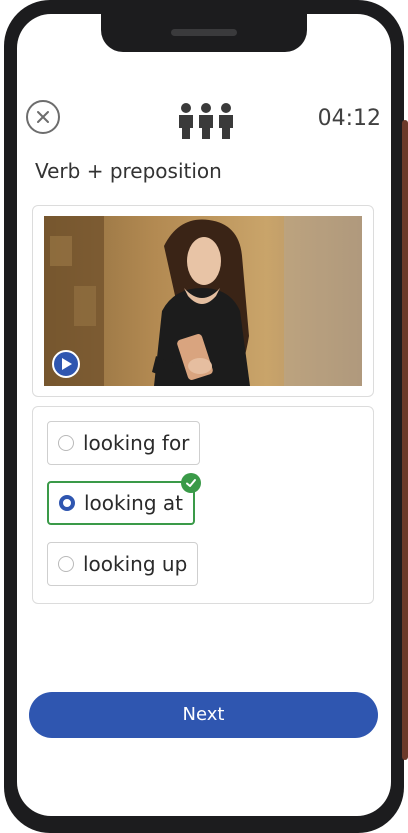  Describe the element at coordinates (203, 715) in the screenshot. I see `next-button: Next` at that location.